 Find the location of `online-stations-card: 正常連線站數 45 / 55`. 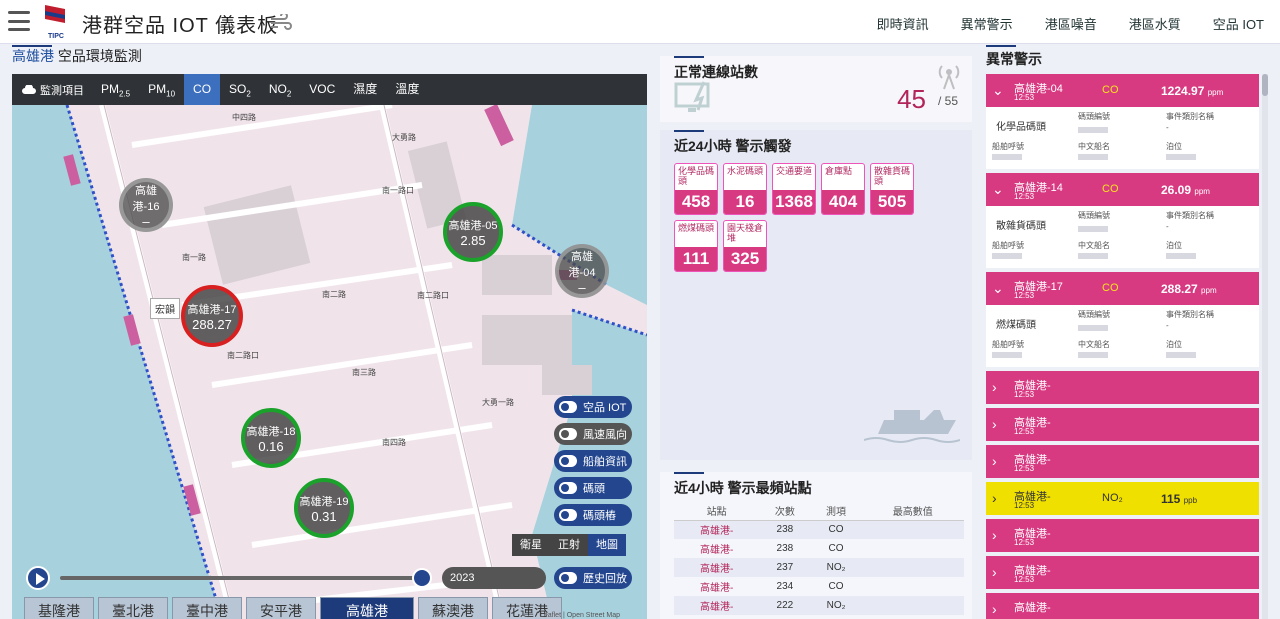

online-stations-card: 正常連線站數 45 / 55 is located at coordinates (816, 89).